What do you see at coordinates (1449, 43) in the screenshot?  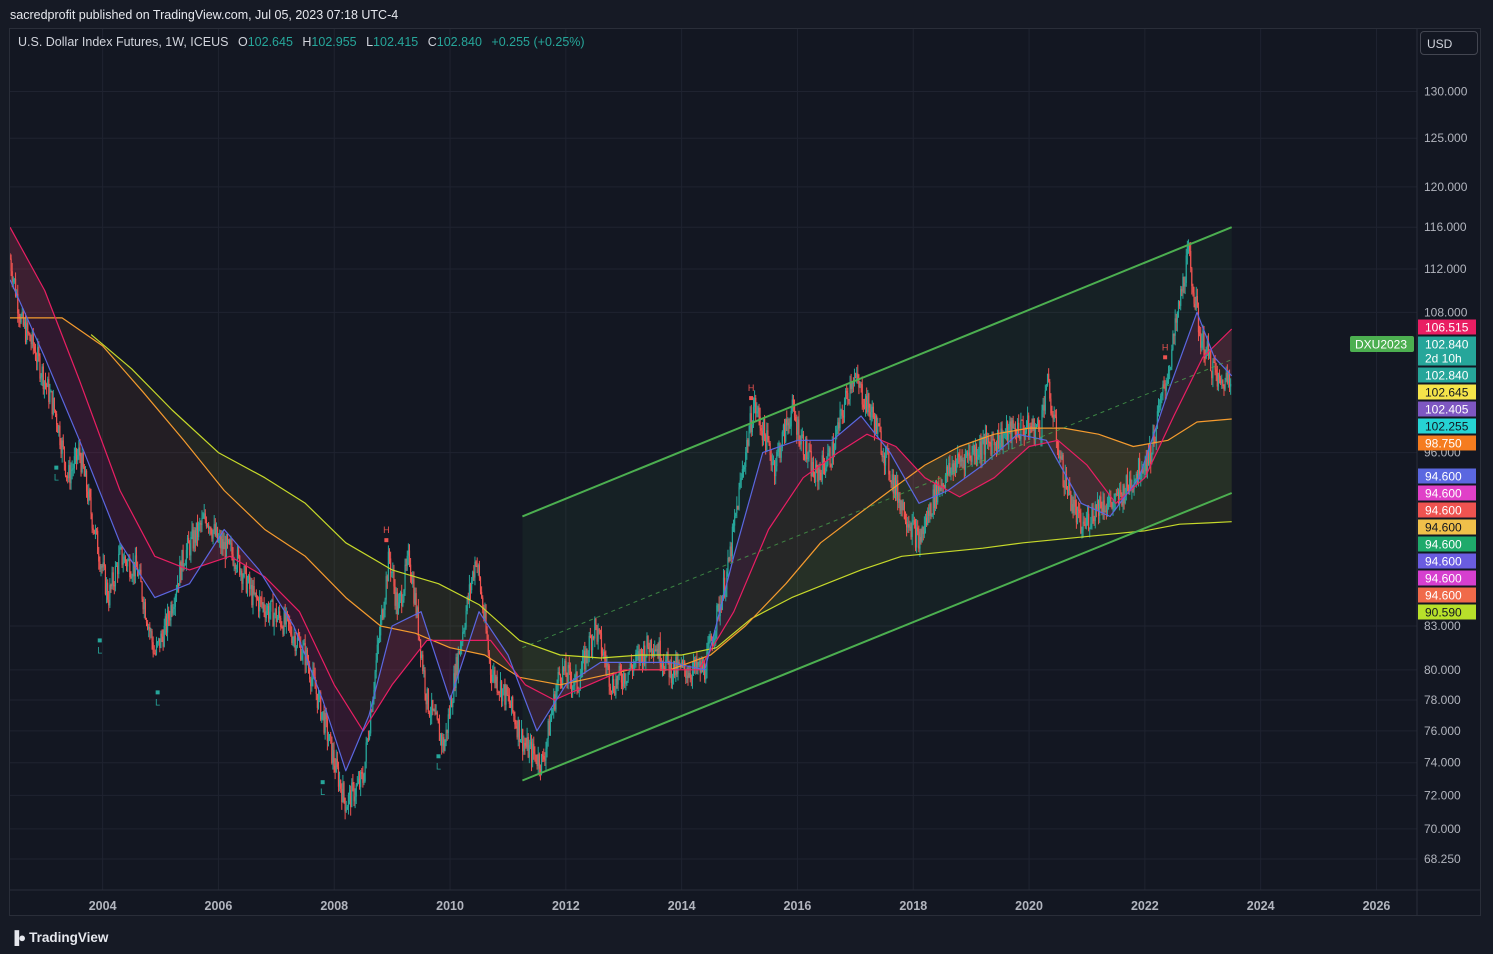 I see `currency-button: USD` at bounding box center [1449, 43].